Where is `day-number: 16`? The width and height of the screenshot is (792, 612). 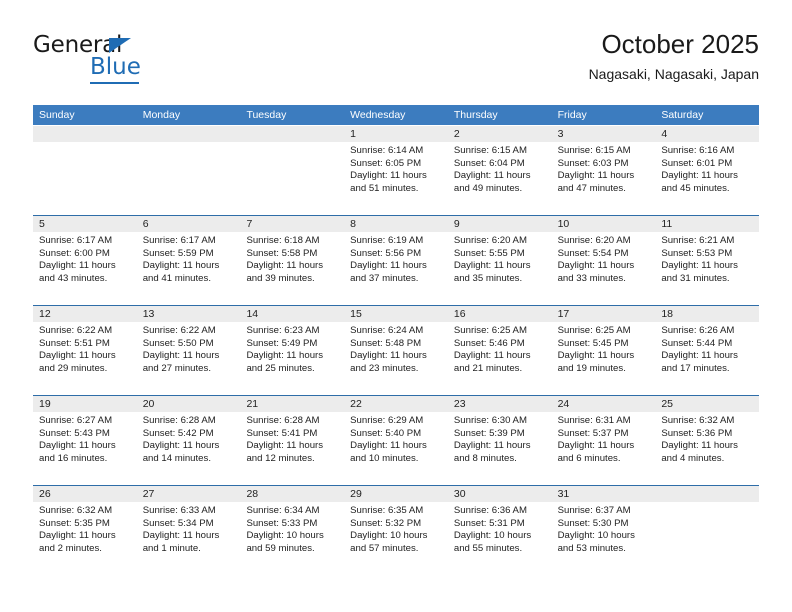
day-number: 16 is located at coordinates (499, 314).